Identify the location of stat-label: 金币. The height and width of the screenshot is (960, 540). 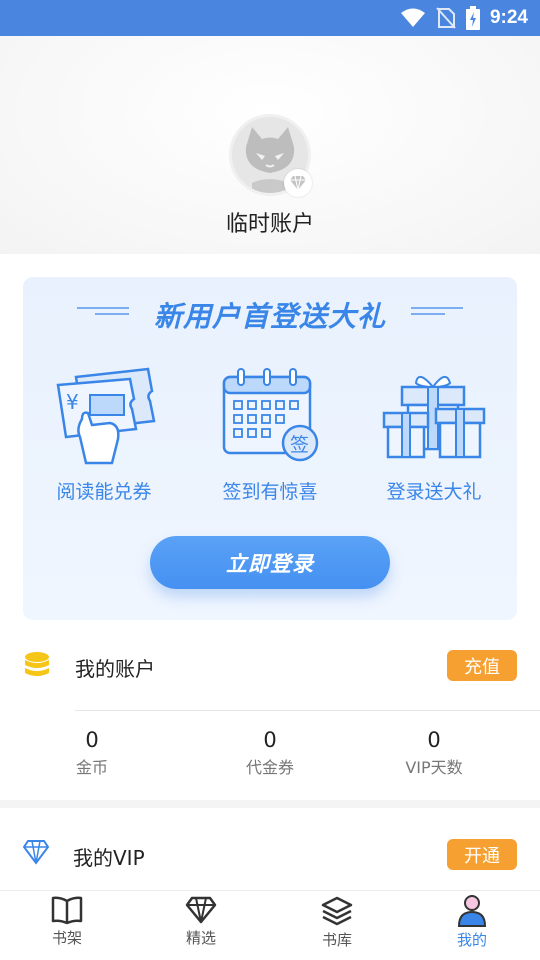
(91, 767).